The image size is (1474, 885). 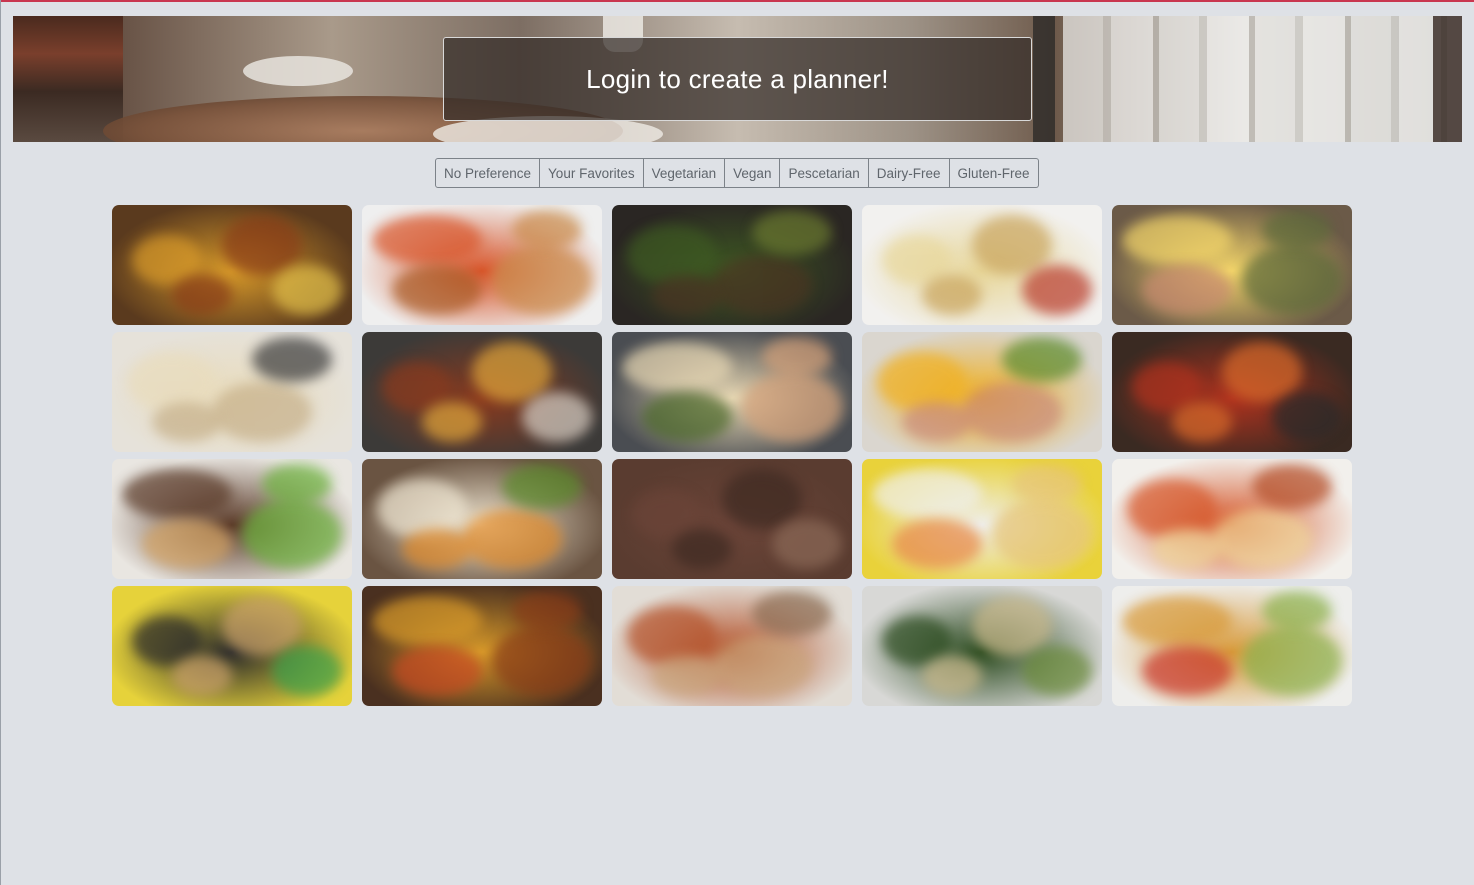 I want to click on recipe-card-beef-broccoli, so click(x=732, y=265).